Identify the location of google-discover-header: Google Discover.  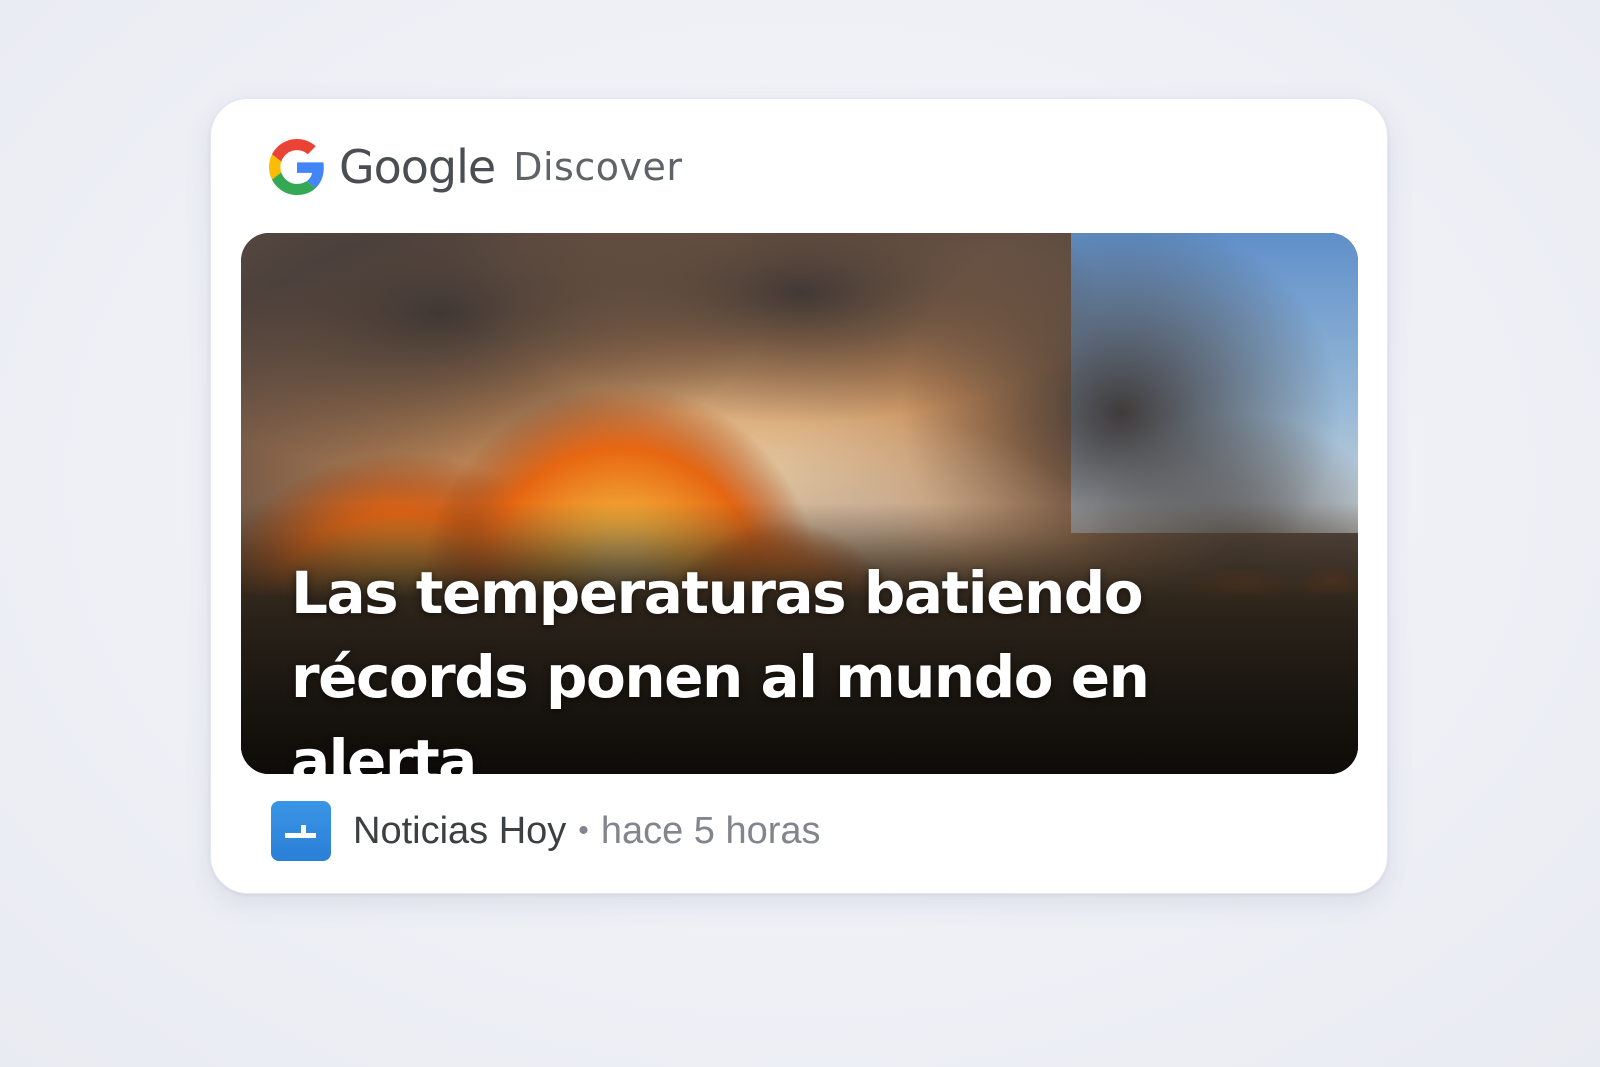
(475, 167).